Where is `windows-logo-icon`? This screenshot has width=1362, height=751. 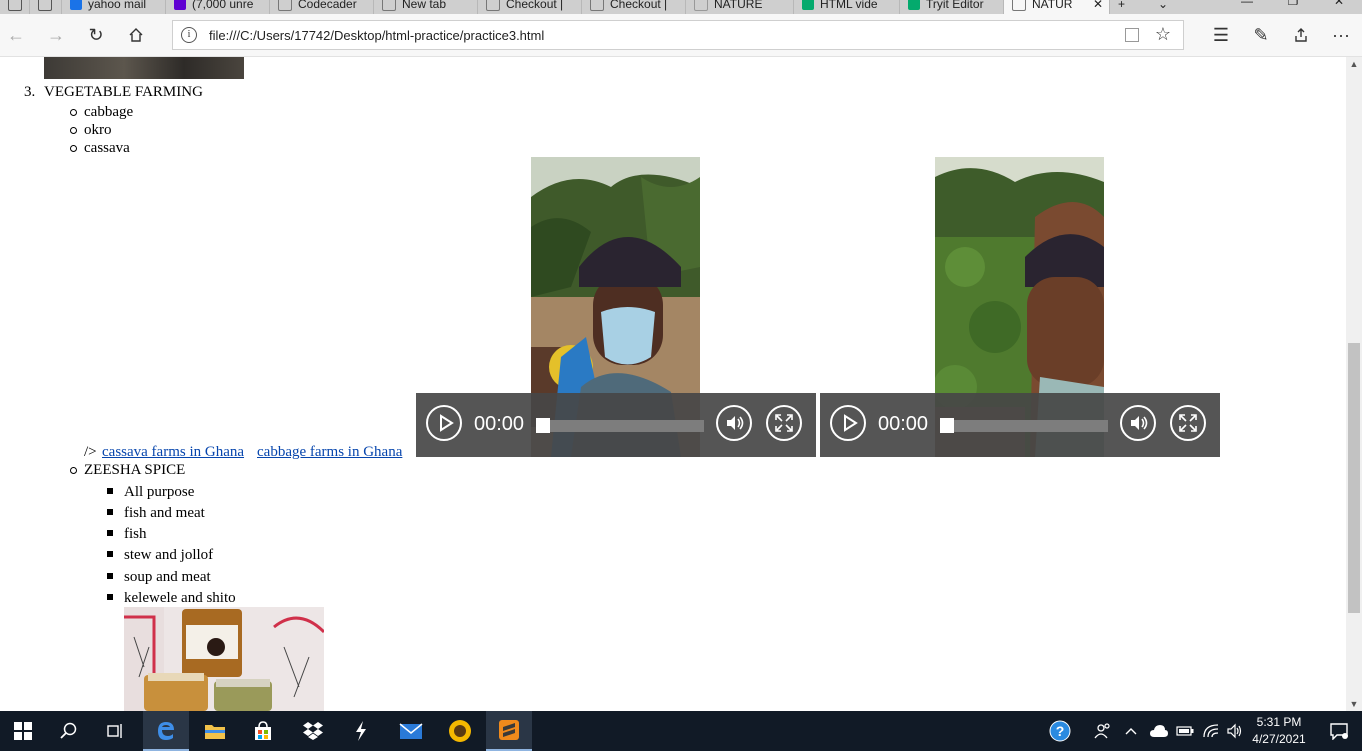
windows-logo-icon is located at coordinates (23, 731).